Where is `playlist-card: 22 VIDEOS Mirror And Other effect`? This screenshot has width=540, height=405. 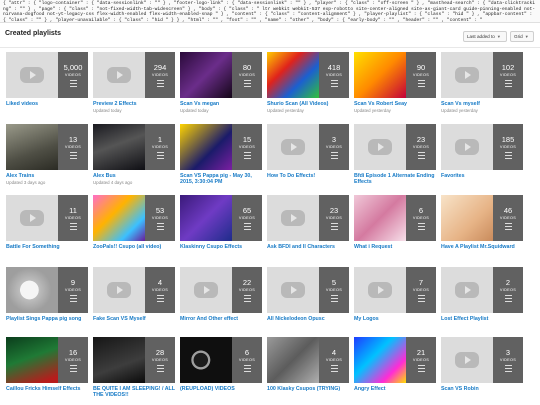 playlist-card: 22 VIDEOS Mirror And Other effect is located at coordinates (221, 294).